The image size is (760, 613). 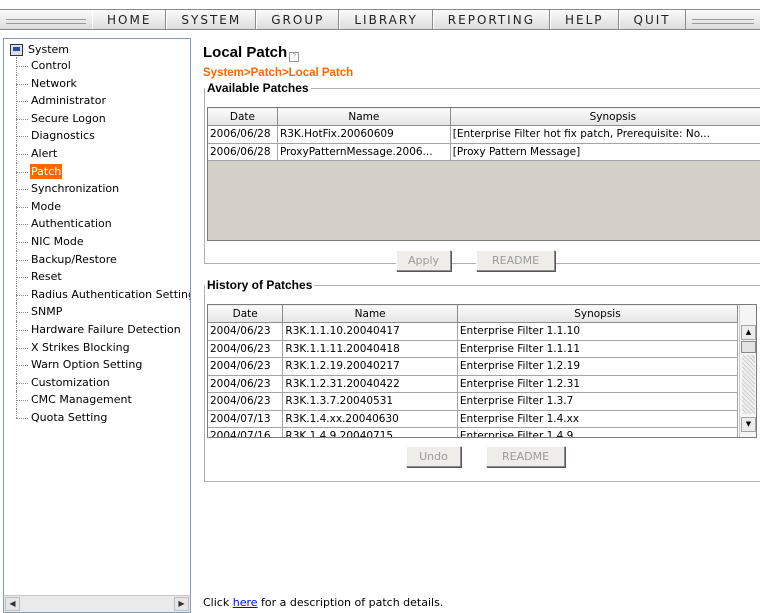 What do you see at coordinates (491, 19) in the screenshot?
I see `menu-reporting: REPORTING` at bounding box center [491, 19].